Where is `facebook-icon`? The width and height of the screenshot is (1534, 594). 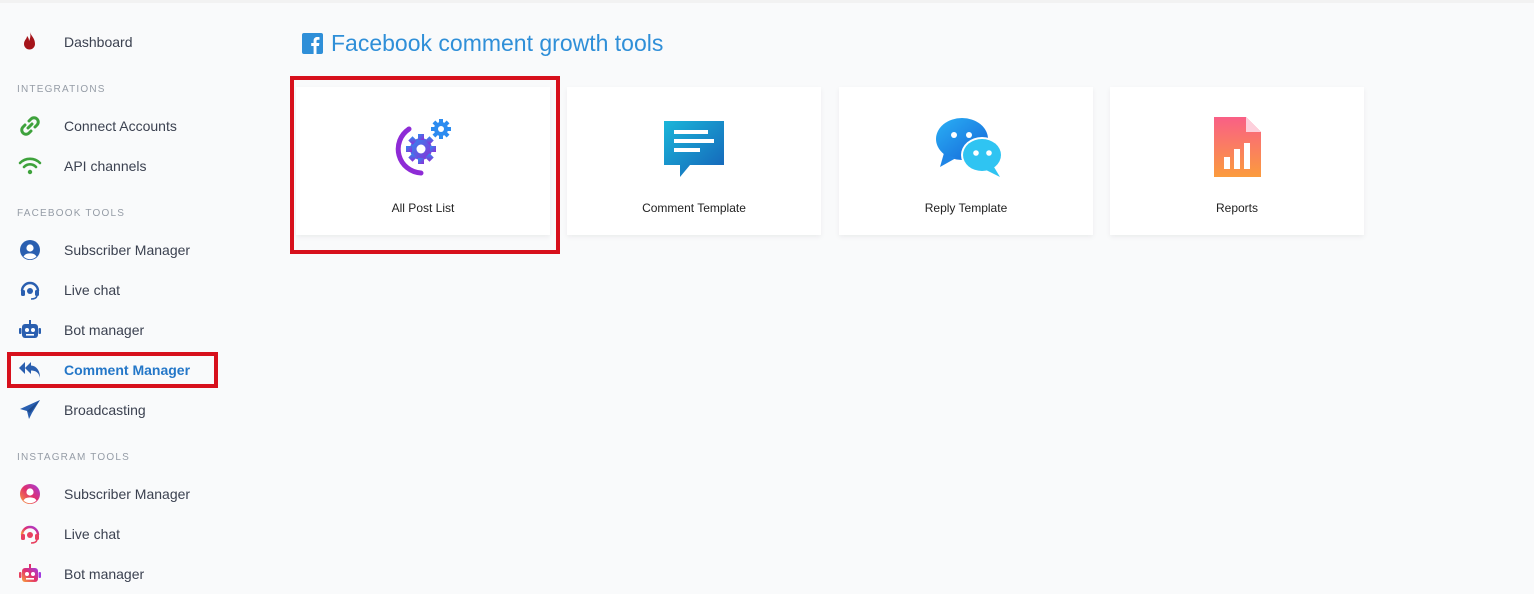 facebook-icon is located at coordinates (312, 43).